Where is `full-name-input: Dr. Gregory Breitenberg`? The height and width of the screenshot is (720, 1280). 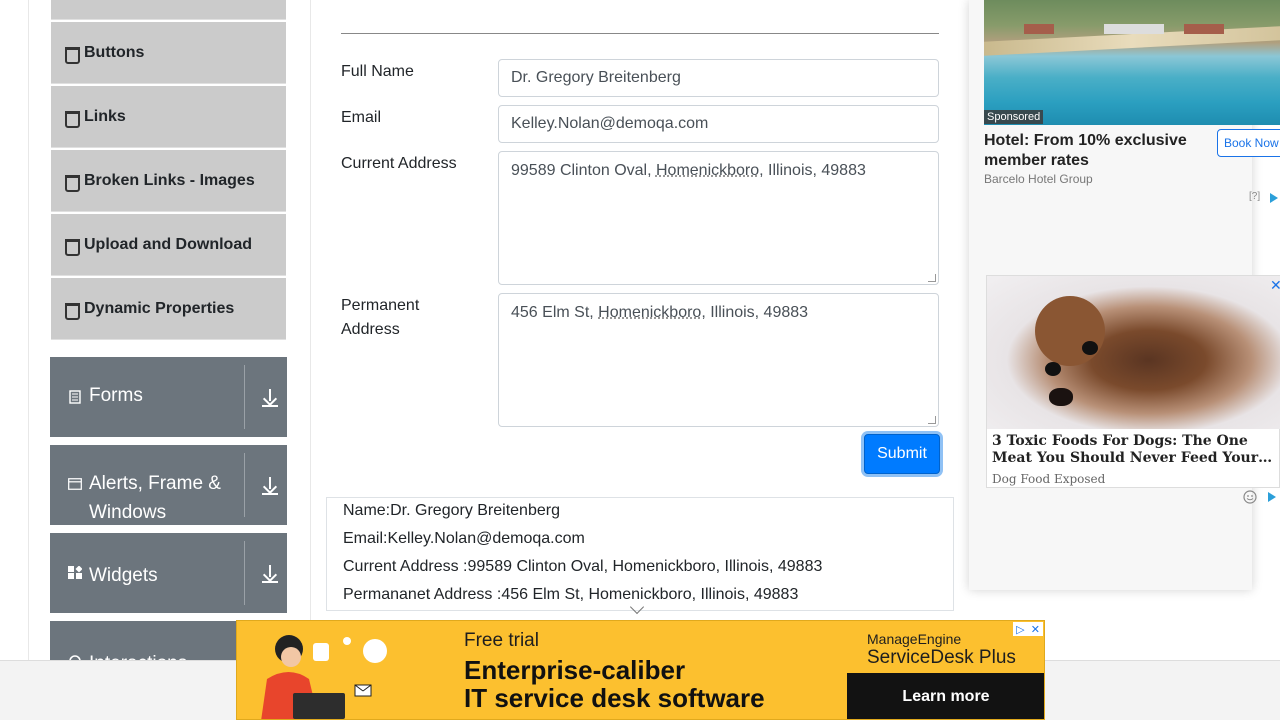
full-name-input: Dr. Gregory Breitenberg is located at coordinates (718, 78).